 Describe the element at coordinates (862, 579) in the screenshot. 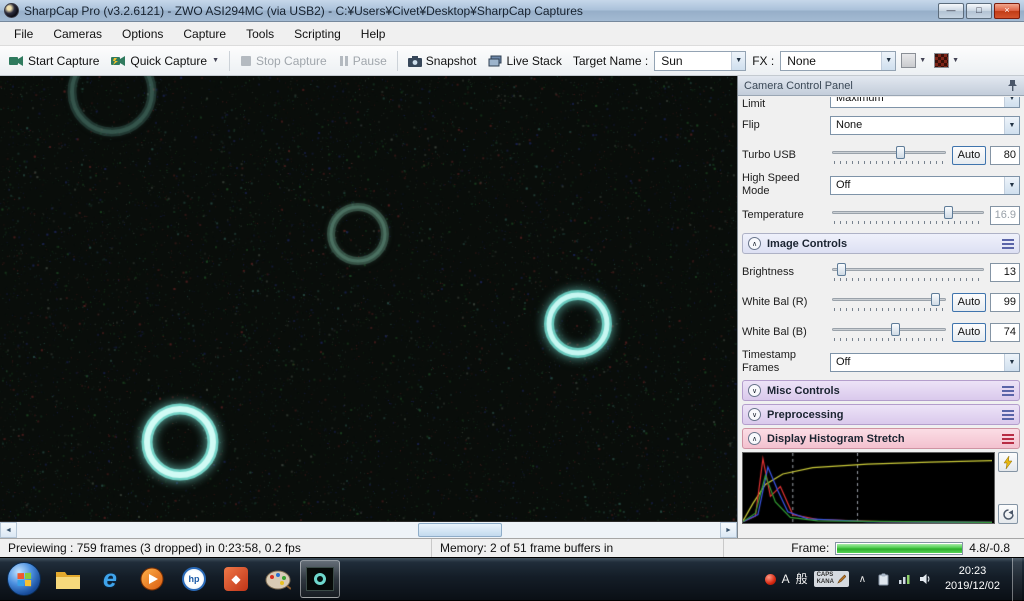

I see `tray-expand-icon: ∧` at that location.